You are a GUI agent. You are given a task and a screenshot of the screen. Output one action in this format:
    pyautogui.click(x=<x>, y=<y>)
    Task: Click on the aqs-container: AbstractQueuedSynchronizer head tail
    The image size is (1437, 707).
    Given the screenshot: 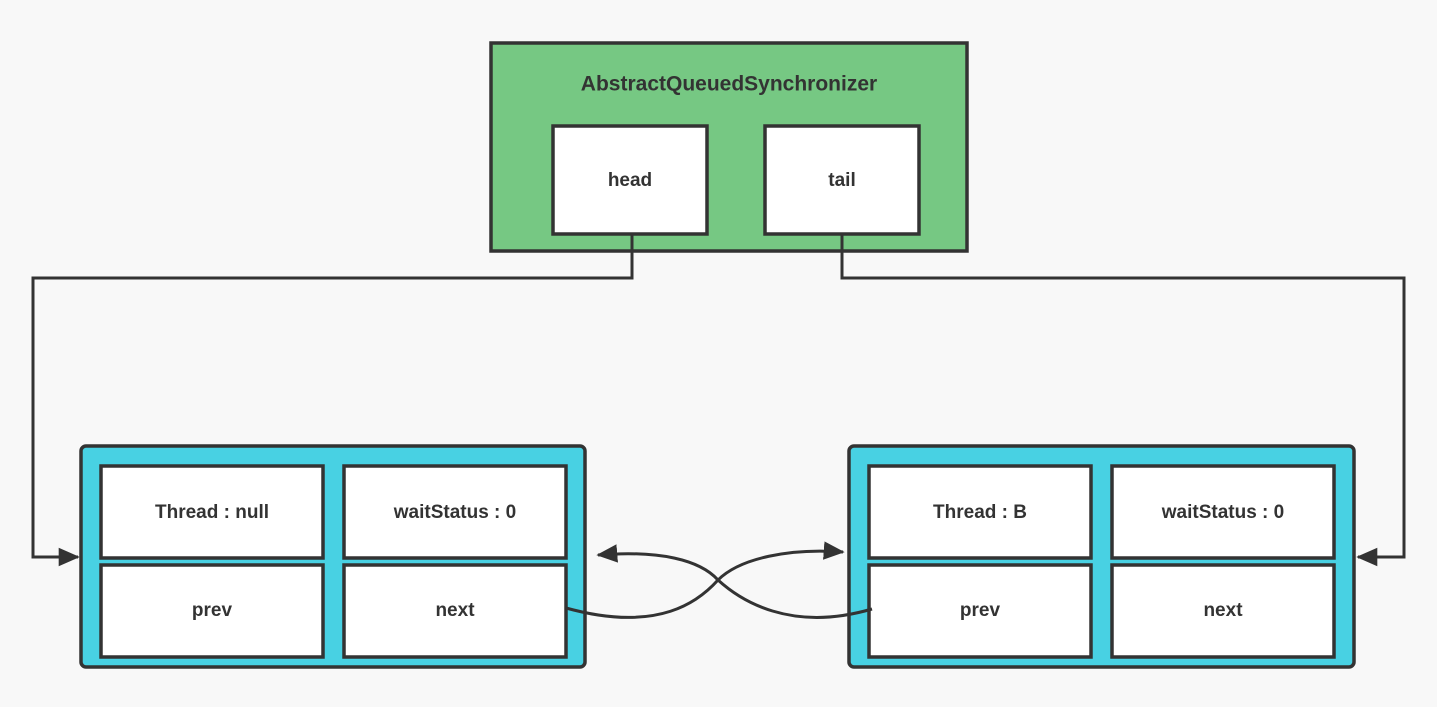 What is the action you would take?
    pyautogui.click(x=729, y=147)
    